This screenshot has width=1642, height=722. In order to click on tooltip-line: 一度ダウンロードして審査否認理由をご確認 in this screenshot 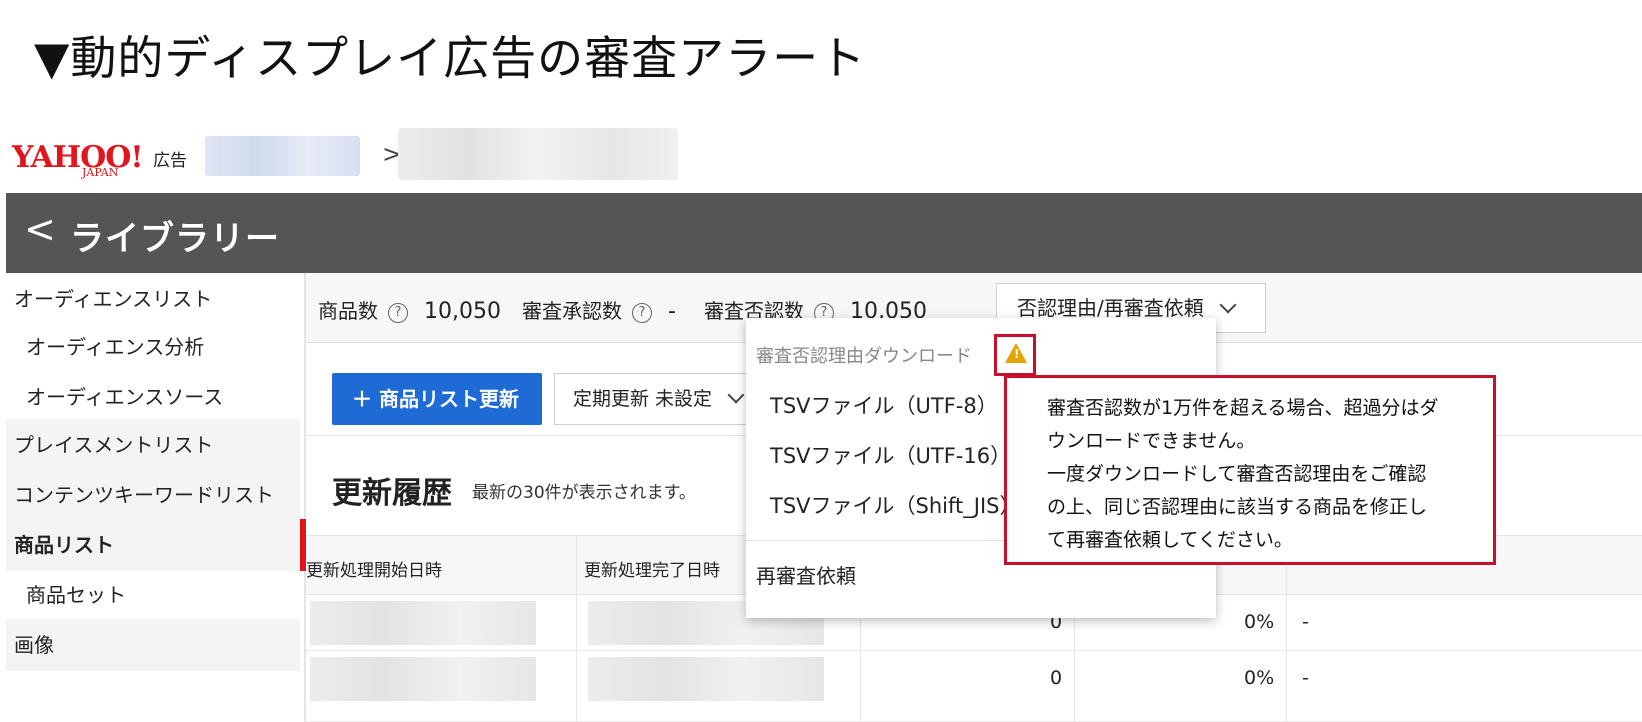, I will do `click(1237, 474)`.